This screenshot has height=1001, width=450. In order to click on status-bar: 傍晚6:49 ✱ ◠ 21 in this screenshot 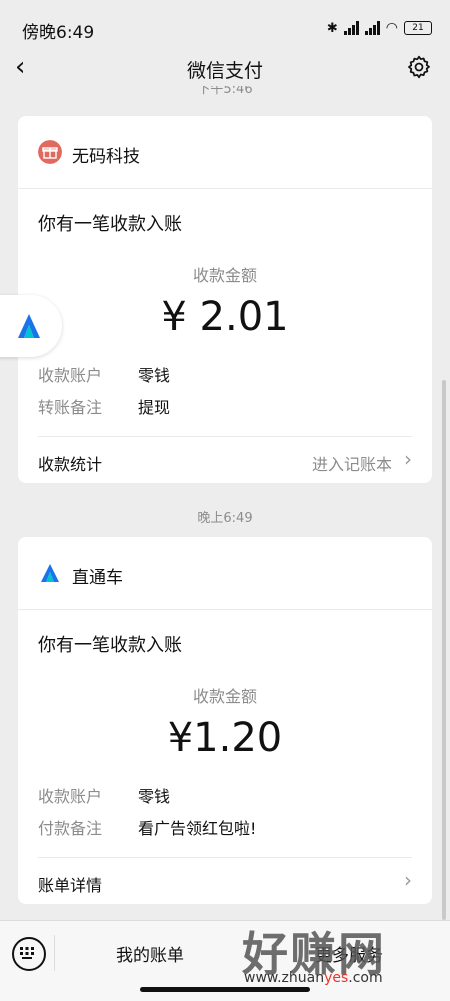, I will do `click(225, 25)`.